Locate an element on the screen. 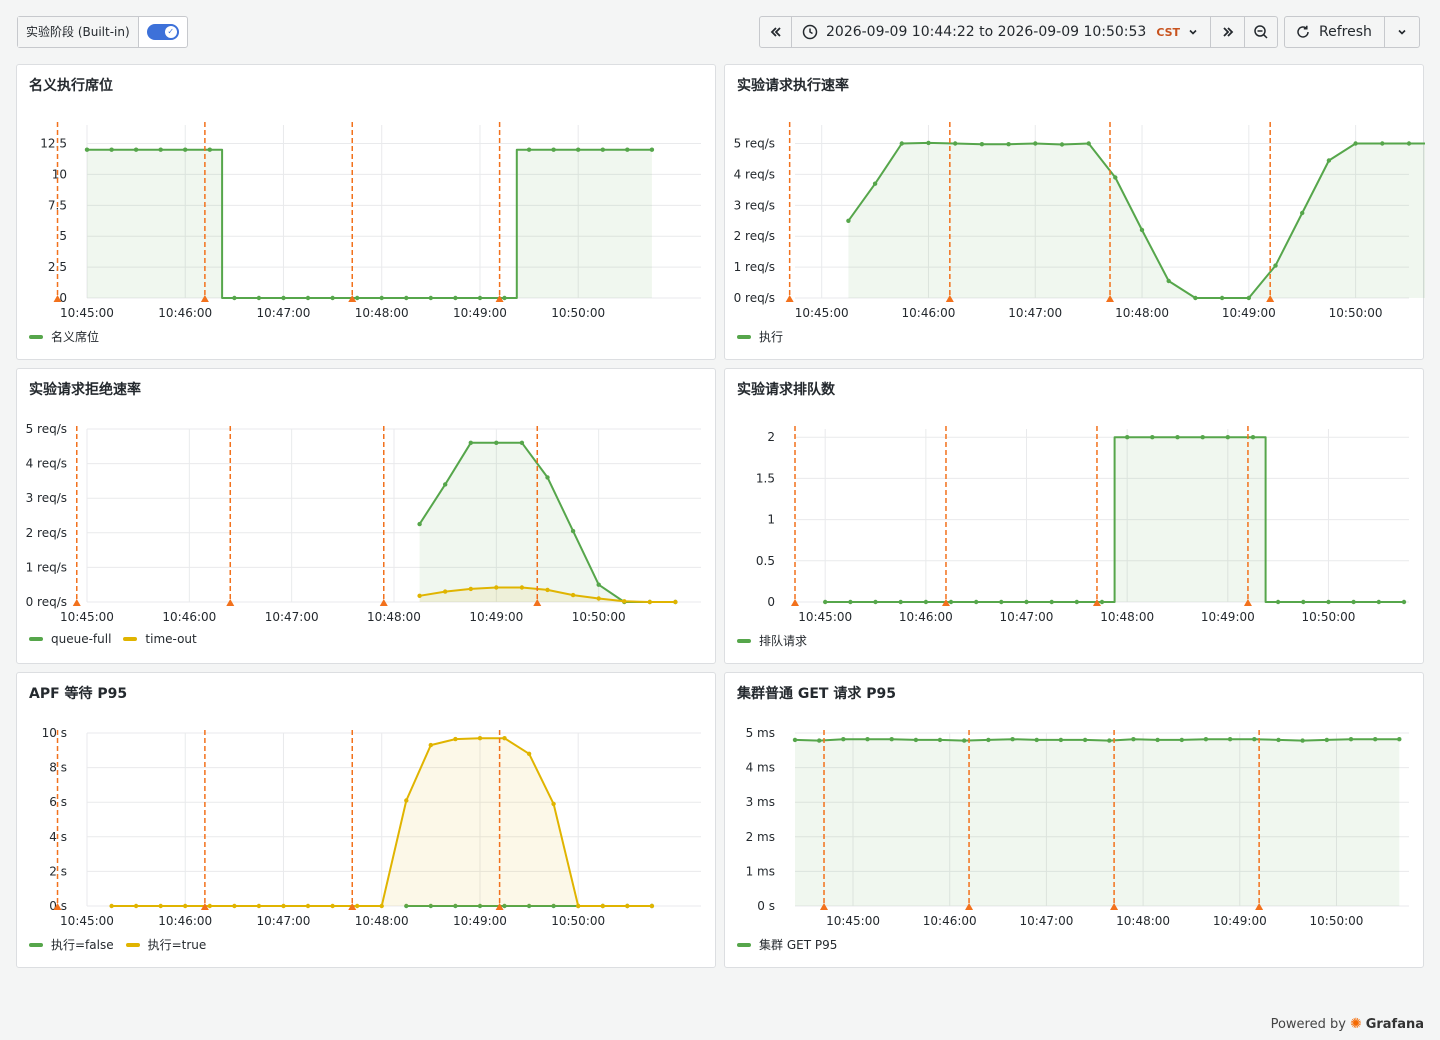 The width and height of the screenshot is (1440, 1040). refresh-interval-dropdown is located at coordinates (1402, 32).